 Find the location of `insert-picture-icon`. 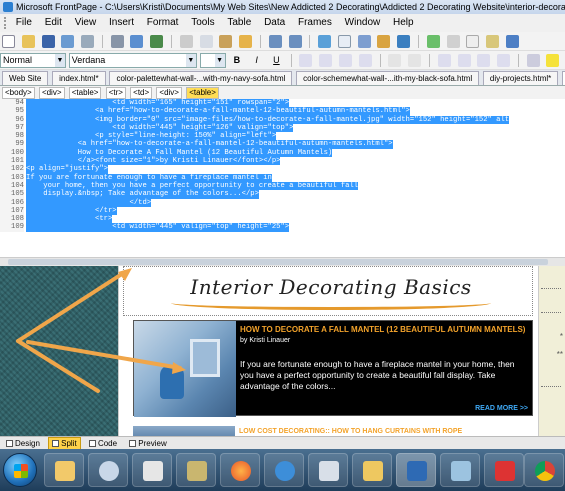

insert-picture-icon is located at coordinates (384, 41).